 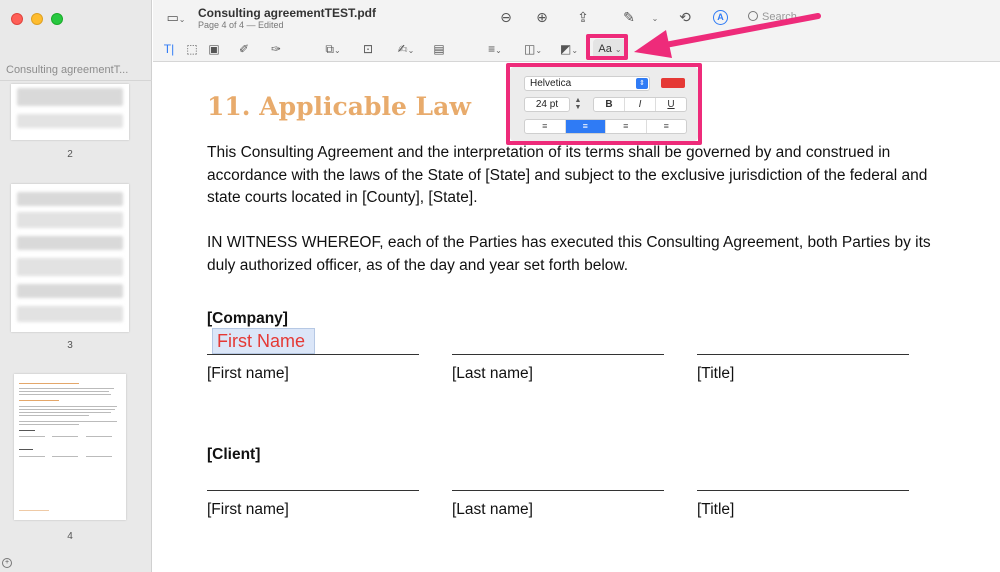 I want to click on page-number-4: 4, so click(x=70, y=536).